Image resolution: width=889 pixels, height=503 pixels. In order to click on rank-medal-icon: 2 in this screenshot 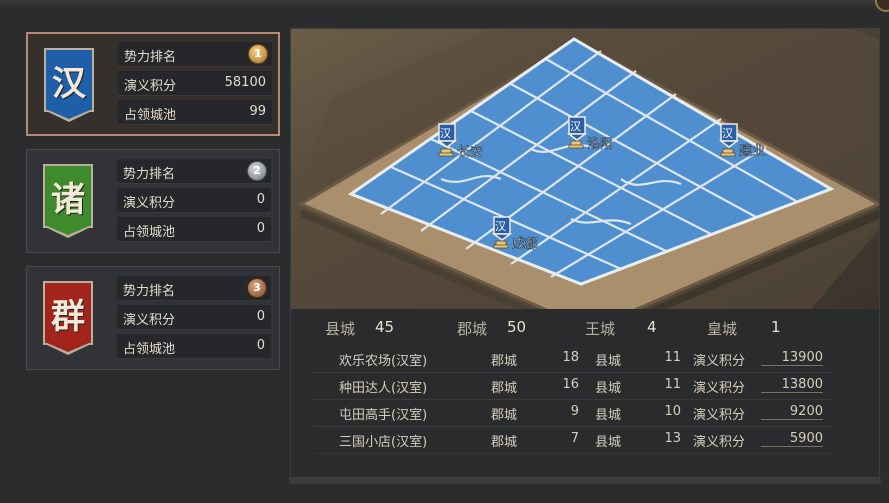, I will do `click(257, 171)`.